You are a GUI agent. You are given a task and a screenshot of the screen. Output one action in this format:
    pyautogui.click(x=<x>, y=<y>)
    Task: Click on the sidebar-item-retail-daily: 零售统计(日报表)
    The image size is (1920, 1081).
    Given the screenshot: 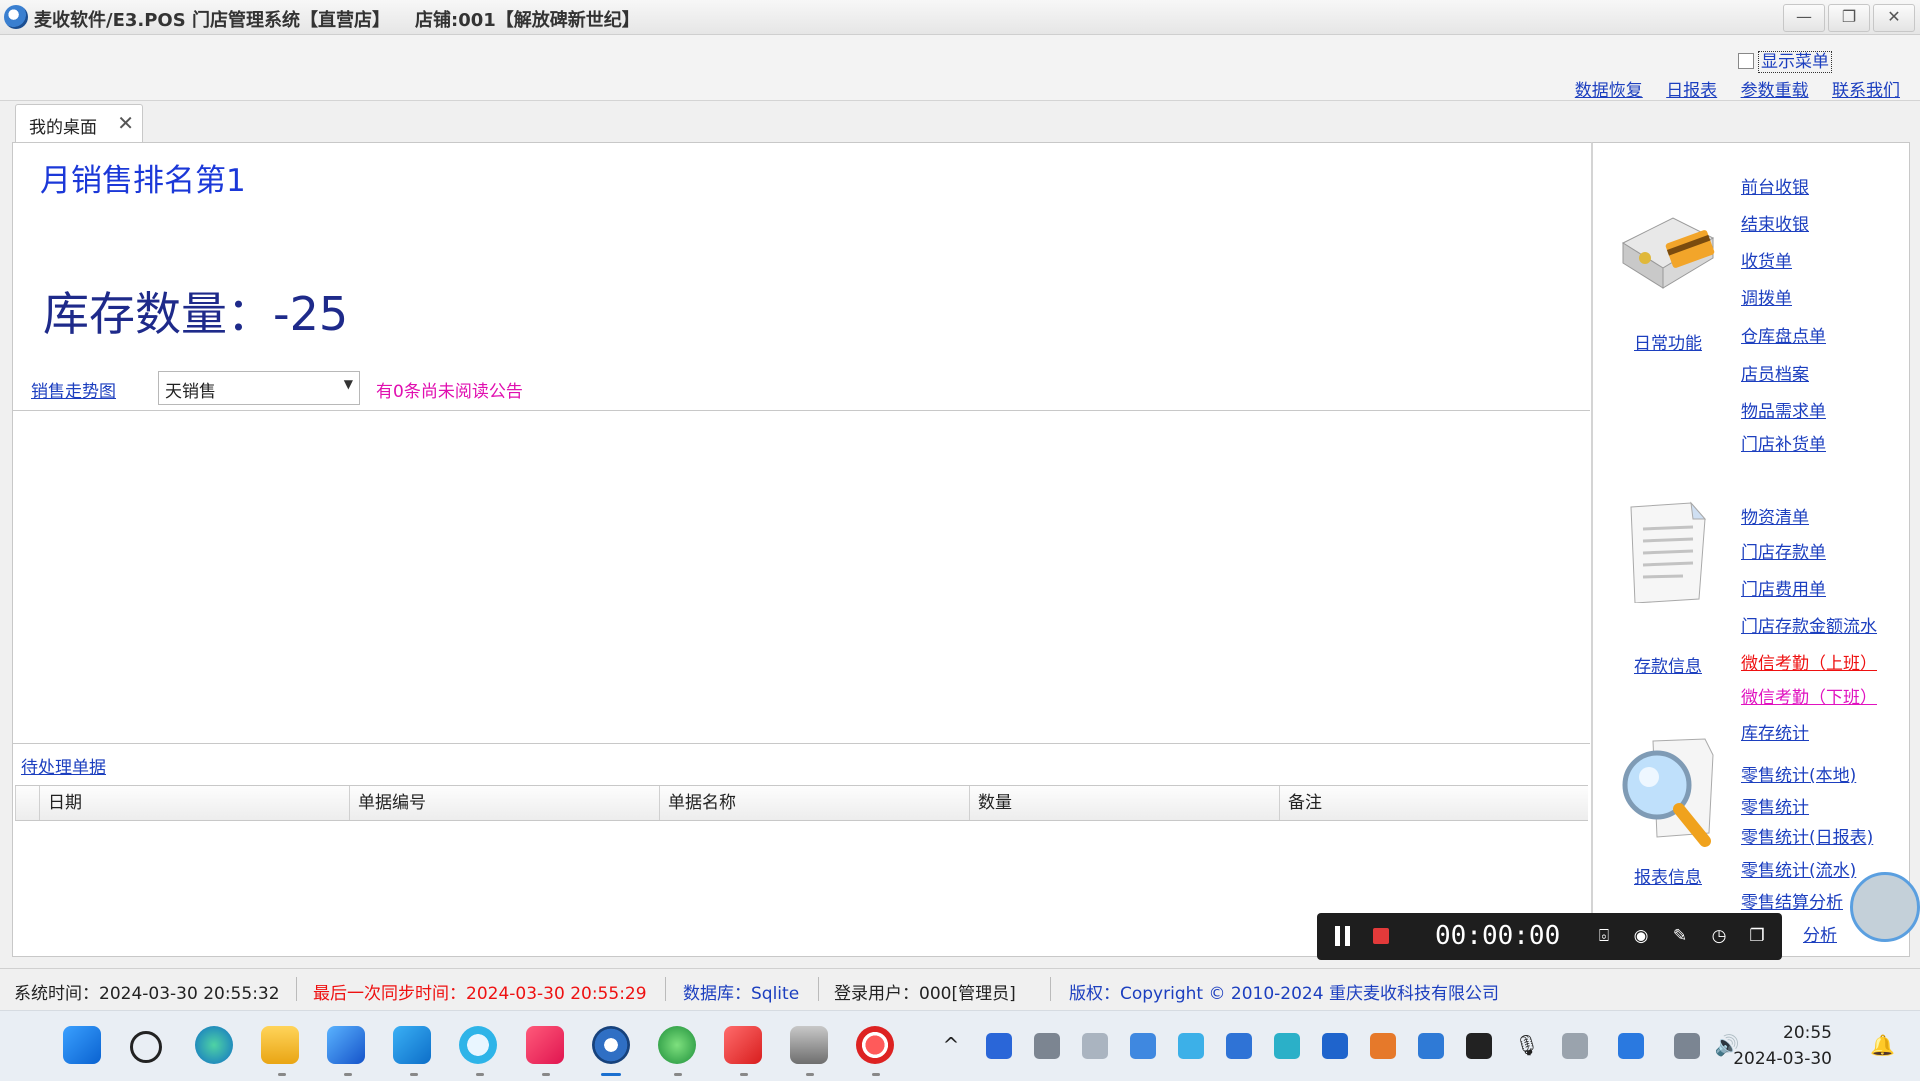 What is the action you would take?
    pyautogui.click(x=1807, y=835)
    